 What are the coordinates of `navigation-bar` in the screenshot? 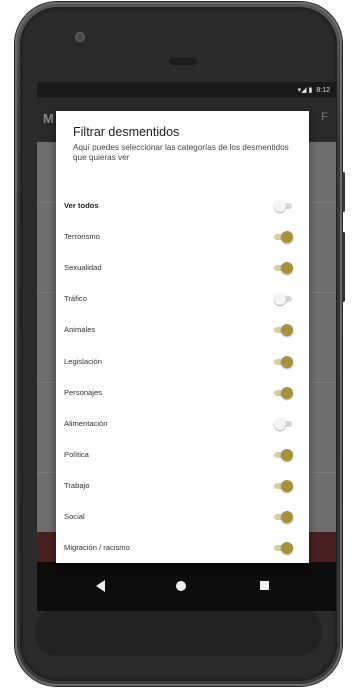 It's located at (186, 586).